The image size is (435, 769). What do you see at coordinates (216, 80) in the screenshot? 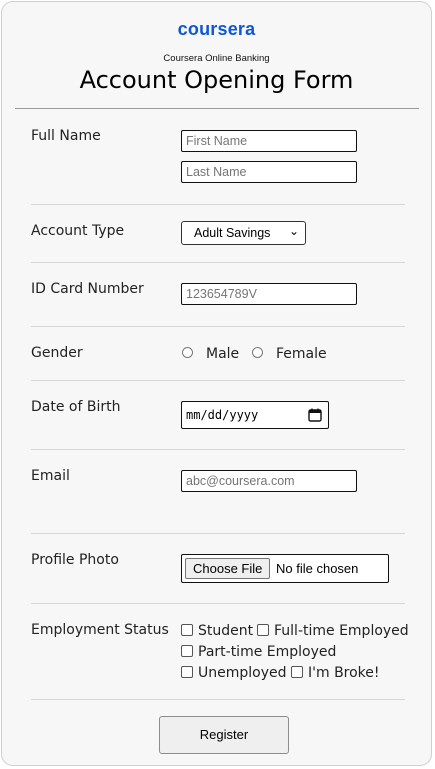
I see `page-title: Account Opening Form` at bounding box center [216, 80].